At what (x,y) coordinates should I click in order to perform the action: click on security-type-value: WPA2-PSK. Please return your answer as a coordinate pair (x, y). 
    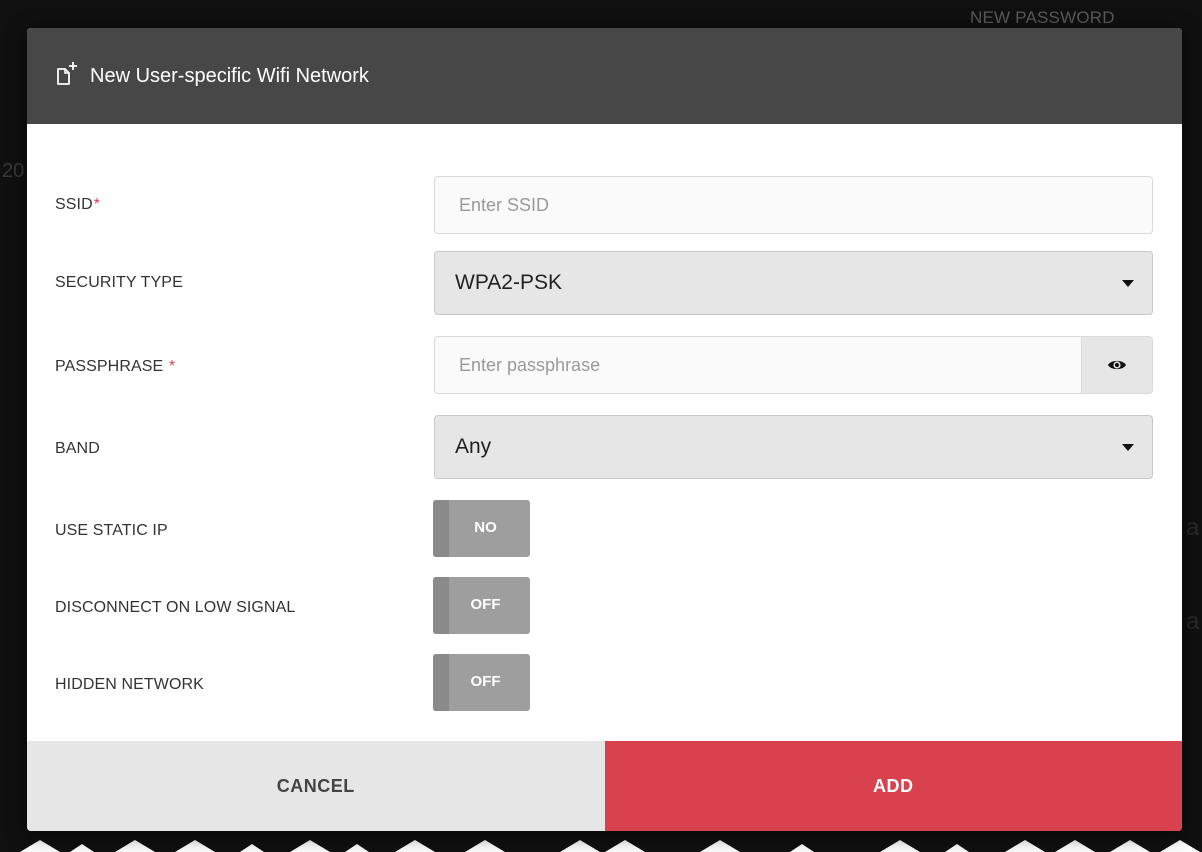
    Looking at the image, I should click on (508, 282).